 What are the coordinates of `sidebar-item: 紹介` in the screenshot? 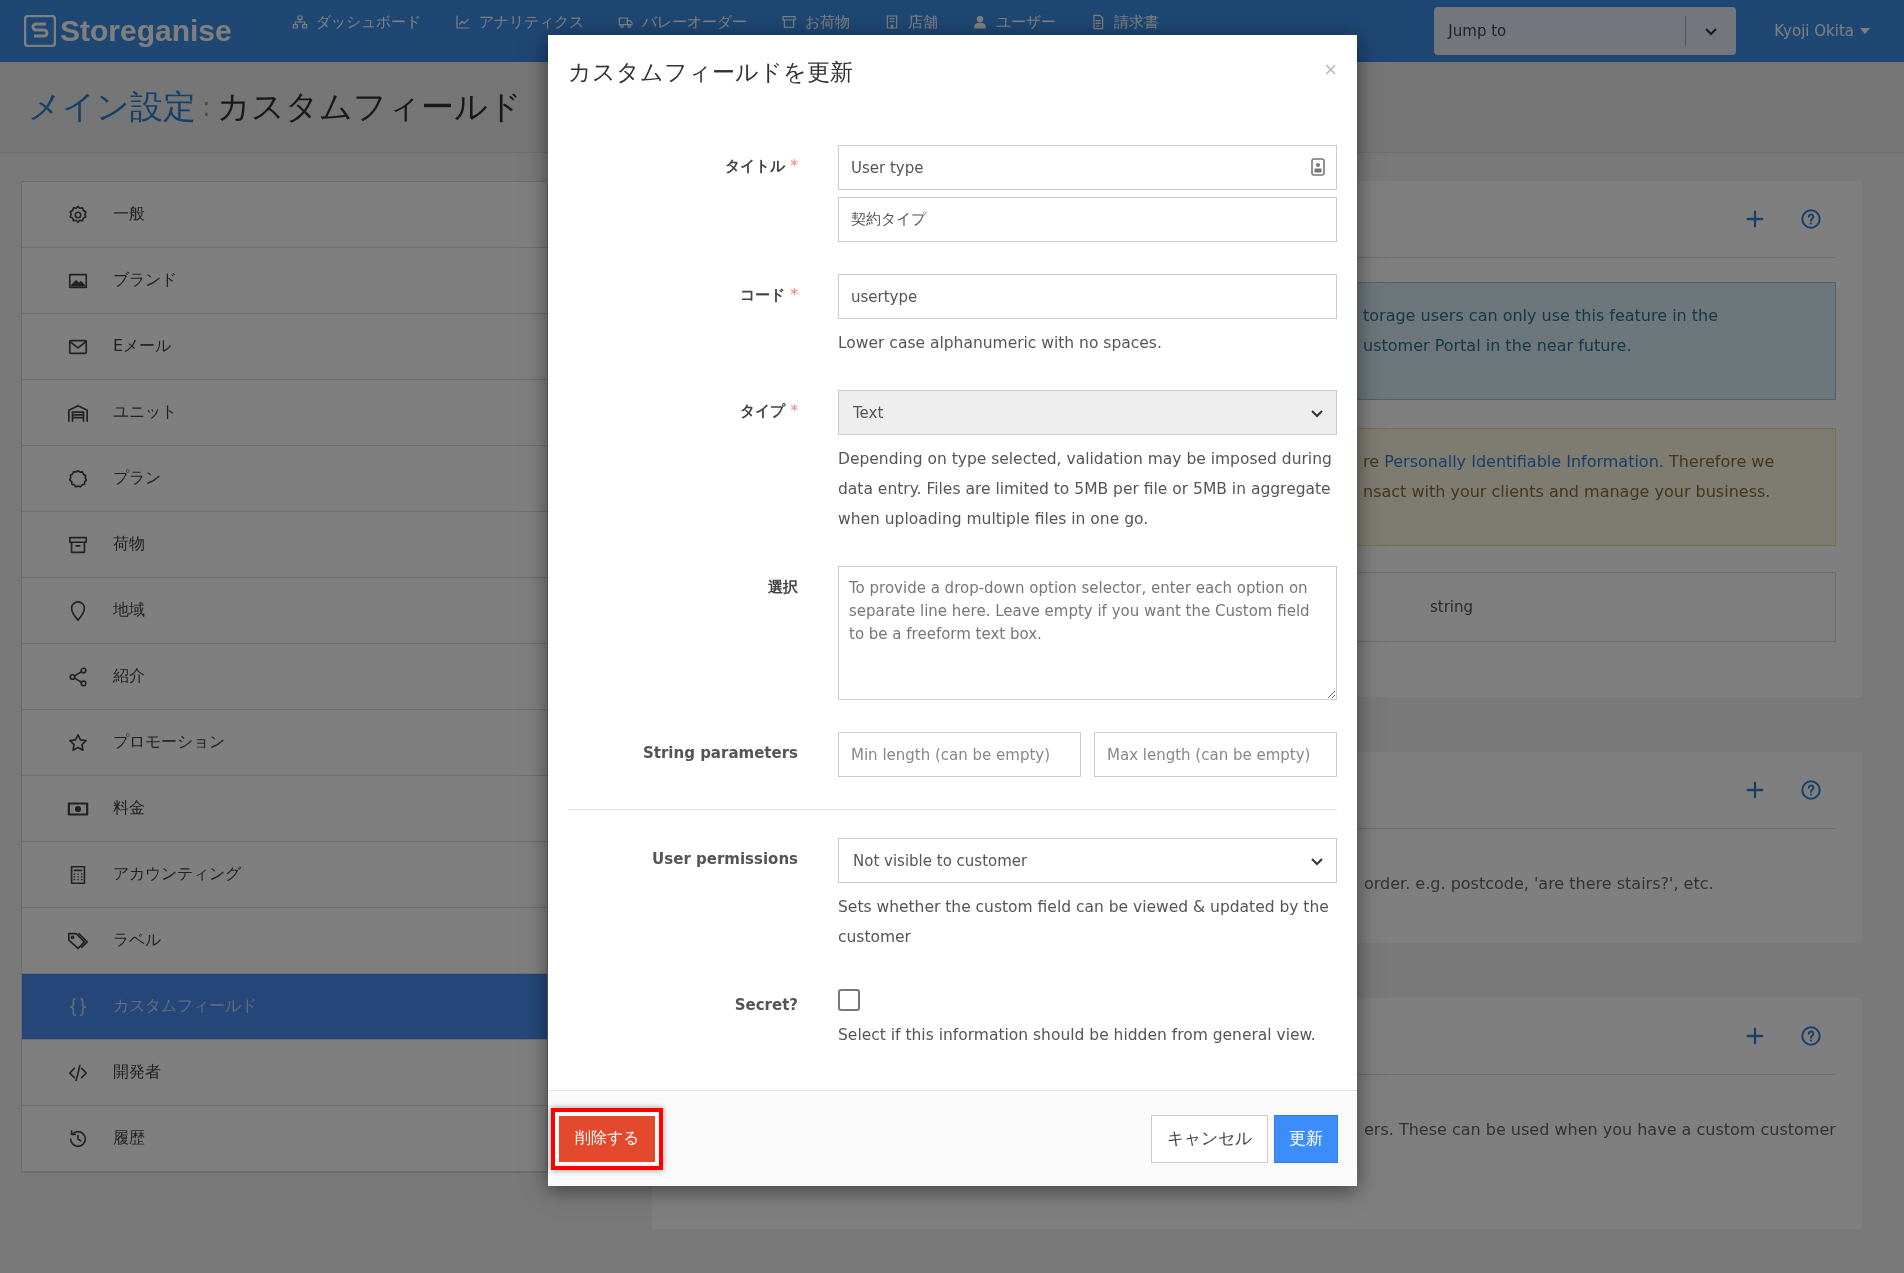 It's located at (284, 677).